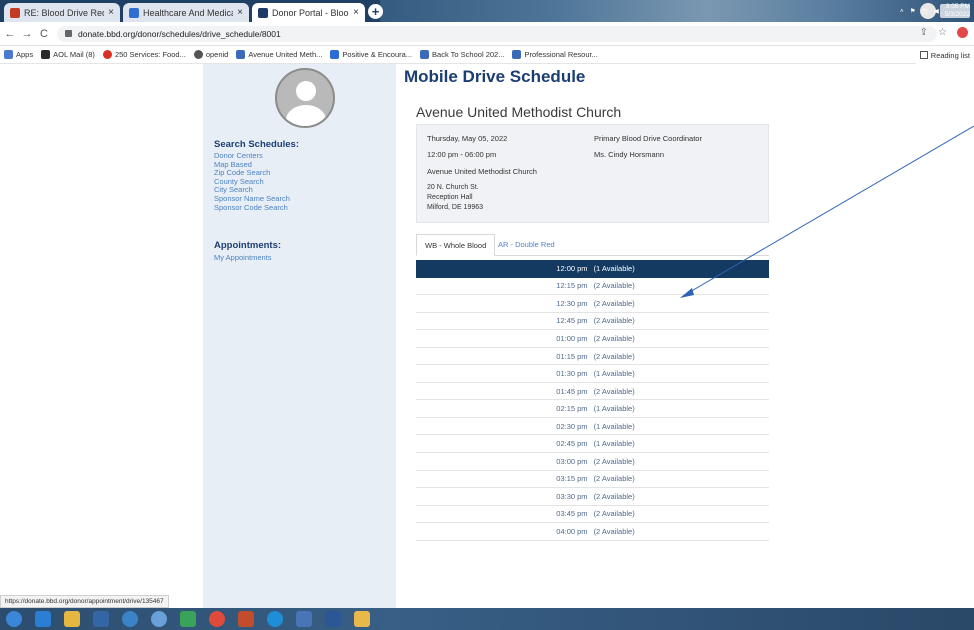 The image size is (974, 630). What do you see at coordinates (572, 303) in the screenshot?
I see `slot-time: 12:30 pm` at bounding box center [572, 303].